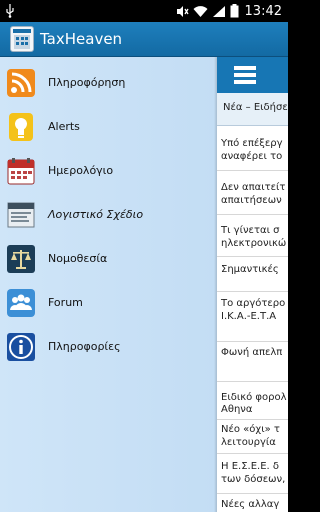  I want to click on tax-book-icon, so click(21, 215).